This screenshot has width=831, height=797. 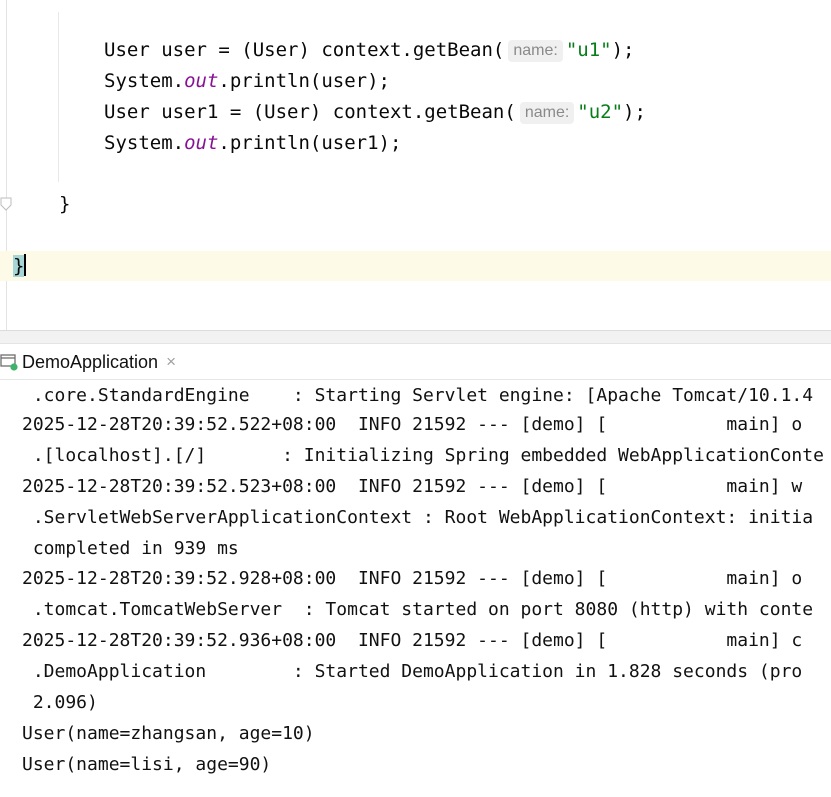 What do you see at coordinates (415, 337) in the screenshot?
I see `panel-splitter` at bounding box center [415, 337].